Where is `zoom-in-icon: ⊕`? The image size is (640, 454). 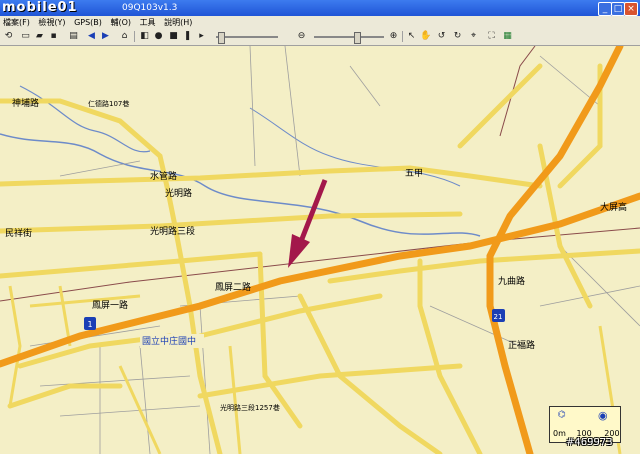
zoom-in-icon: ⊕ is located at coordinates (393, 36).